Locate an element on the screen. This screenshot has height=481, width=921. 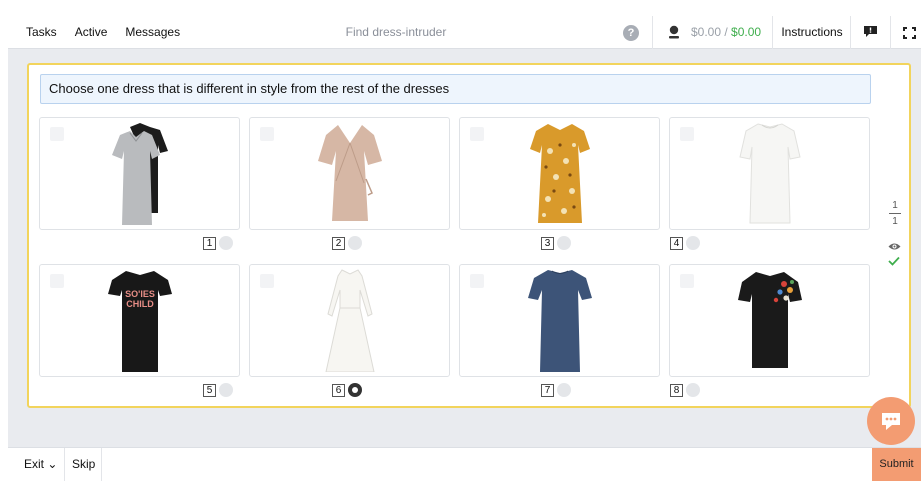
chat-icon is located at coordinates (891, 421).